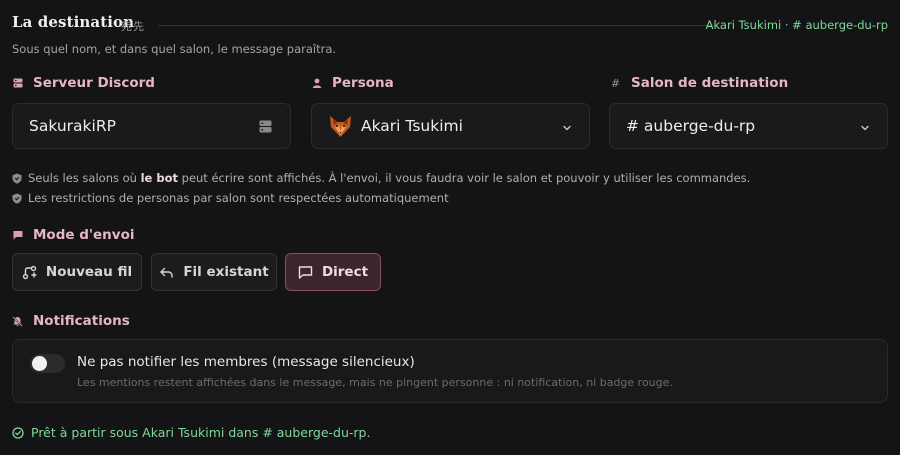  I want to click on notifications-label: Notifications, so click(71, 321).